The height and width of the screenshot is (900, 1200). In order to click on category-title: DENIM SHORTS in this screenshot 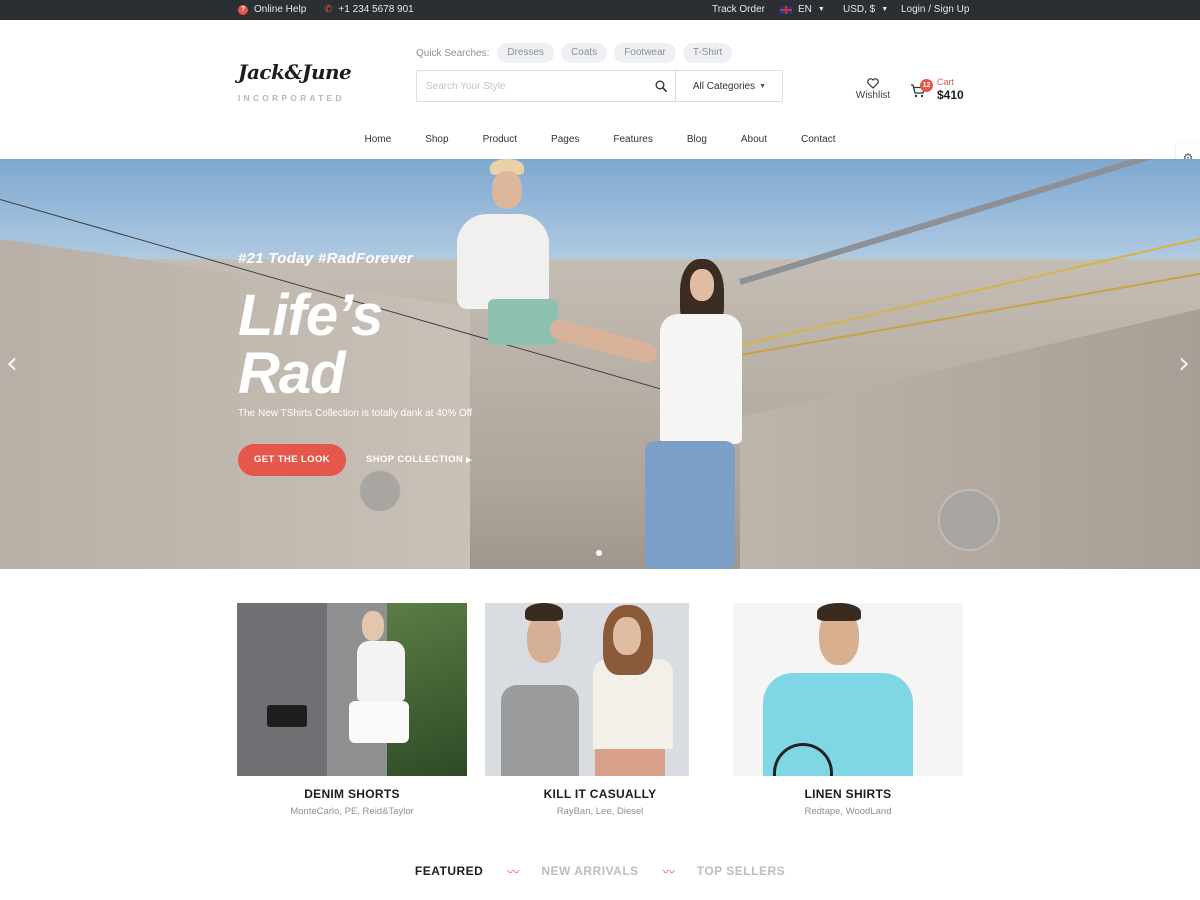, I will do `click(352, 794)`.